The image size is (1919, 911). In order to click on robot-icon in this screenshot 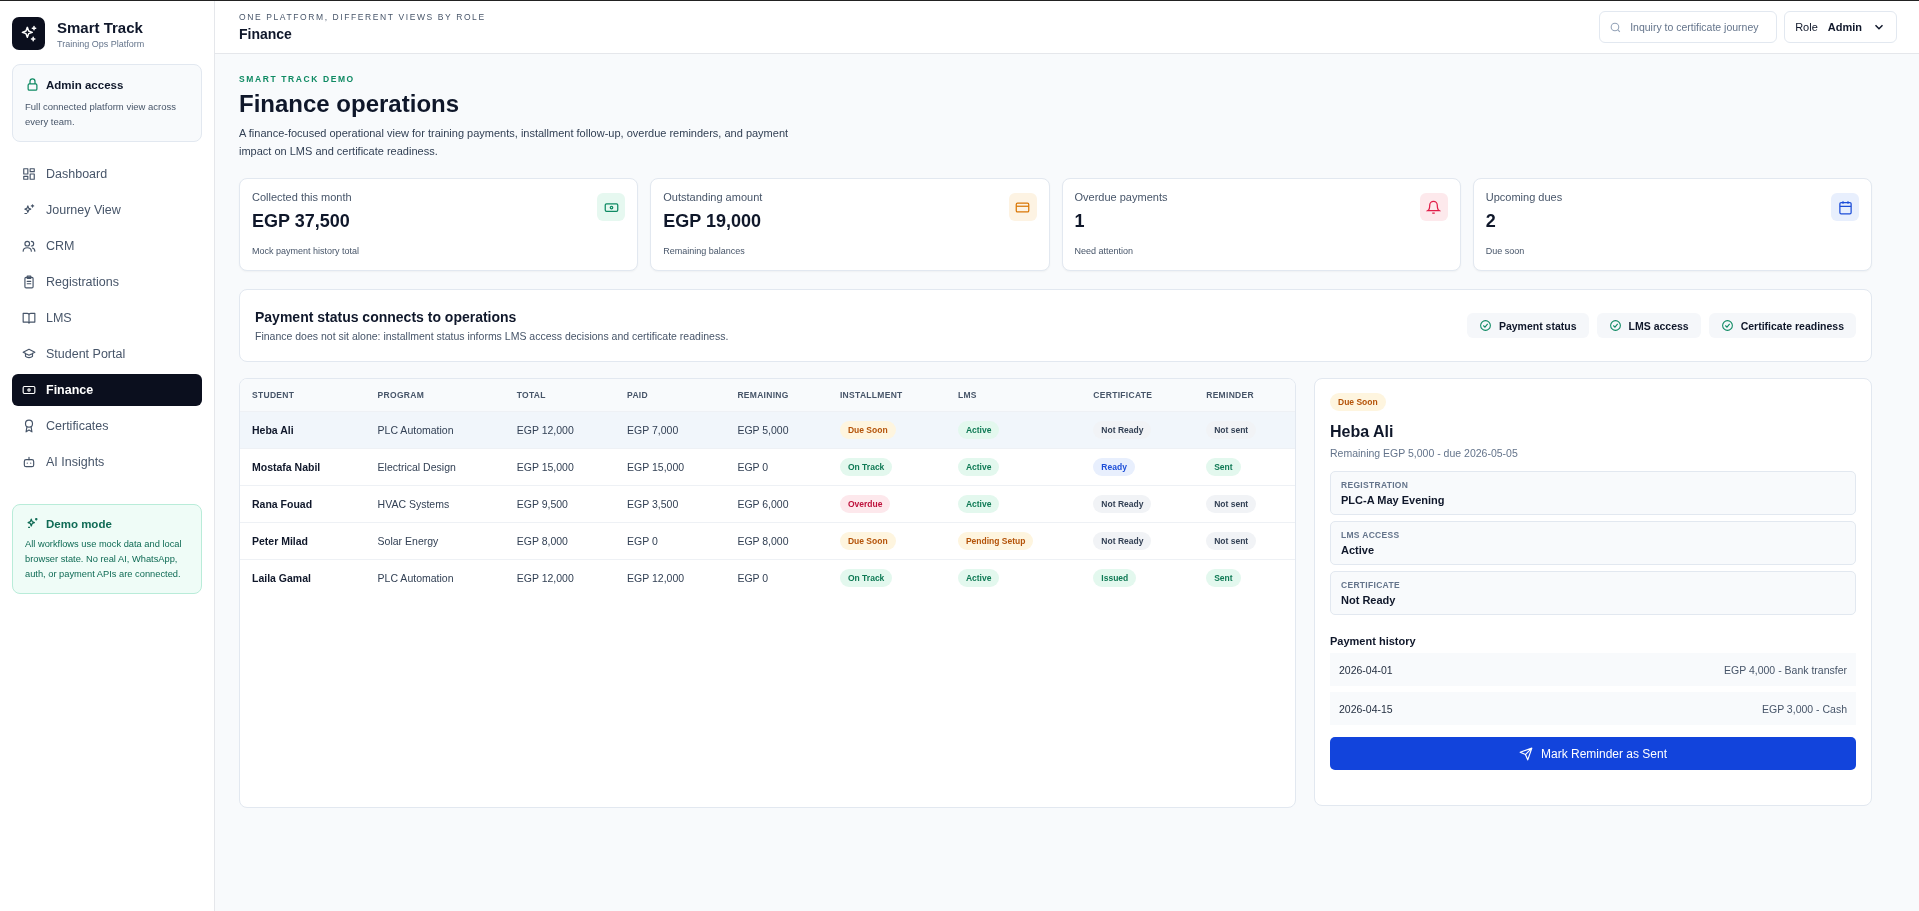, I will do `click(29, 462)`.